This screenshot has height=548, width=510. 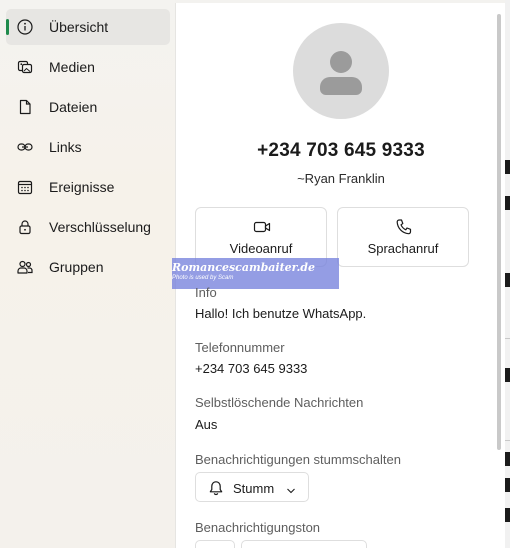 What do you see at coordinates (304, 544) in the screenshot?
I see `tone-dropdown` at bounding box center [304, 544].